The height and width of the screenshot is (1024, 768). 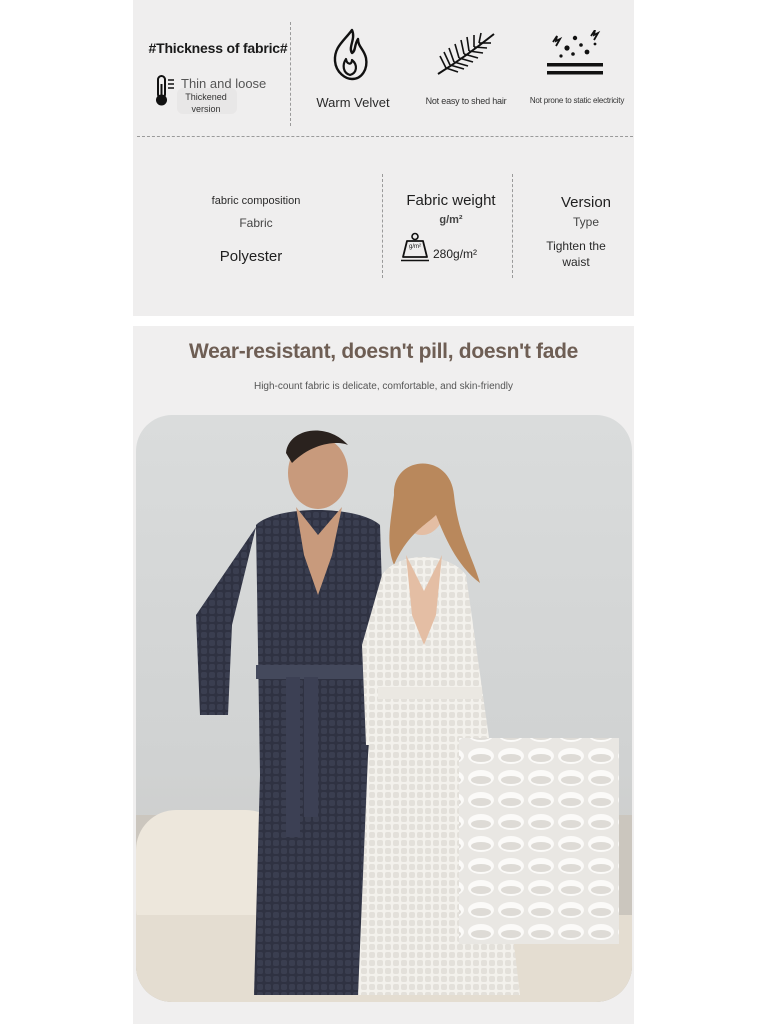 I want to click on version-label: Version, so click(x=586, y=202).